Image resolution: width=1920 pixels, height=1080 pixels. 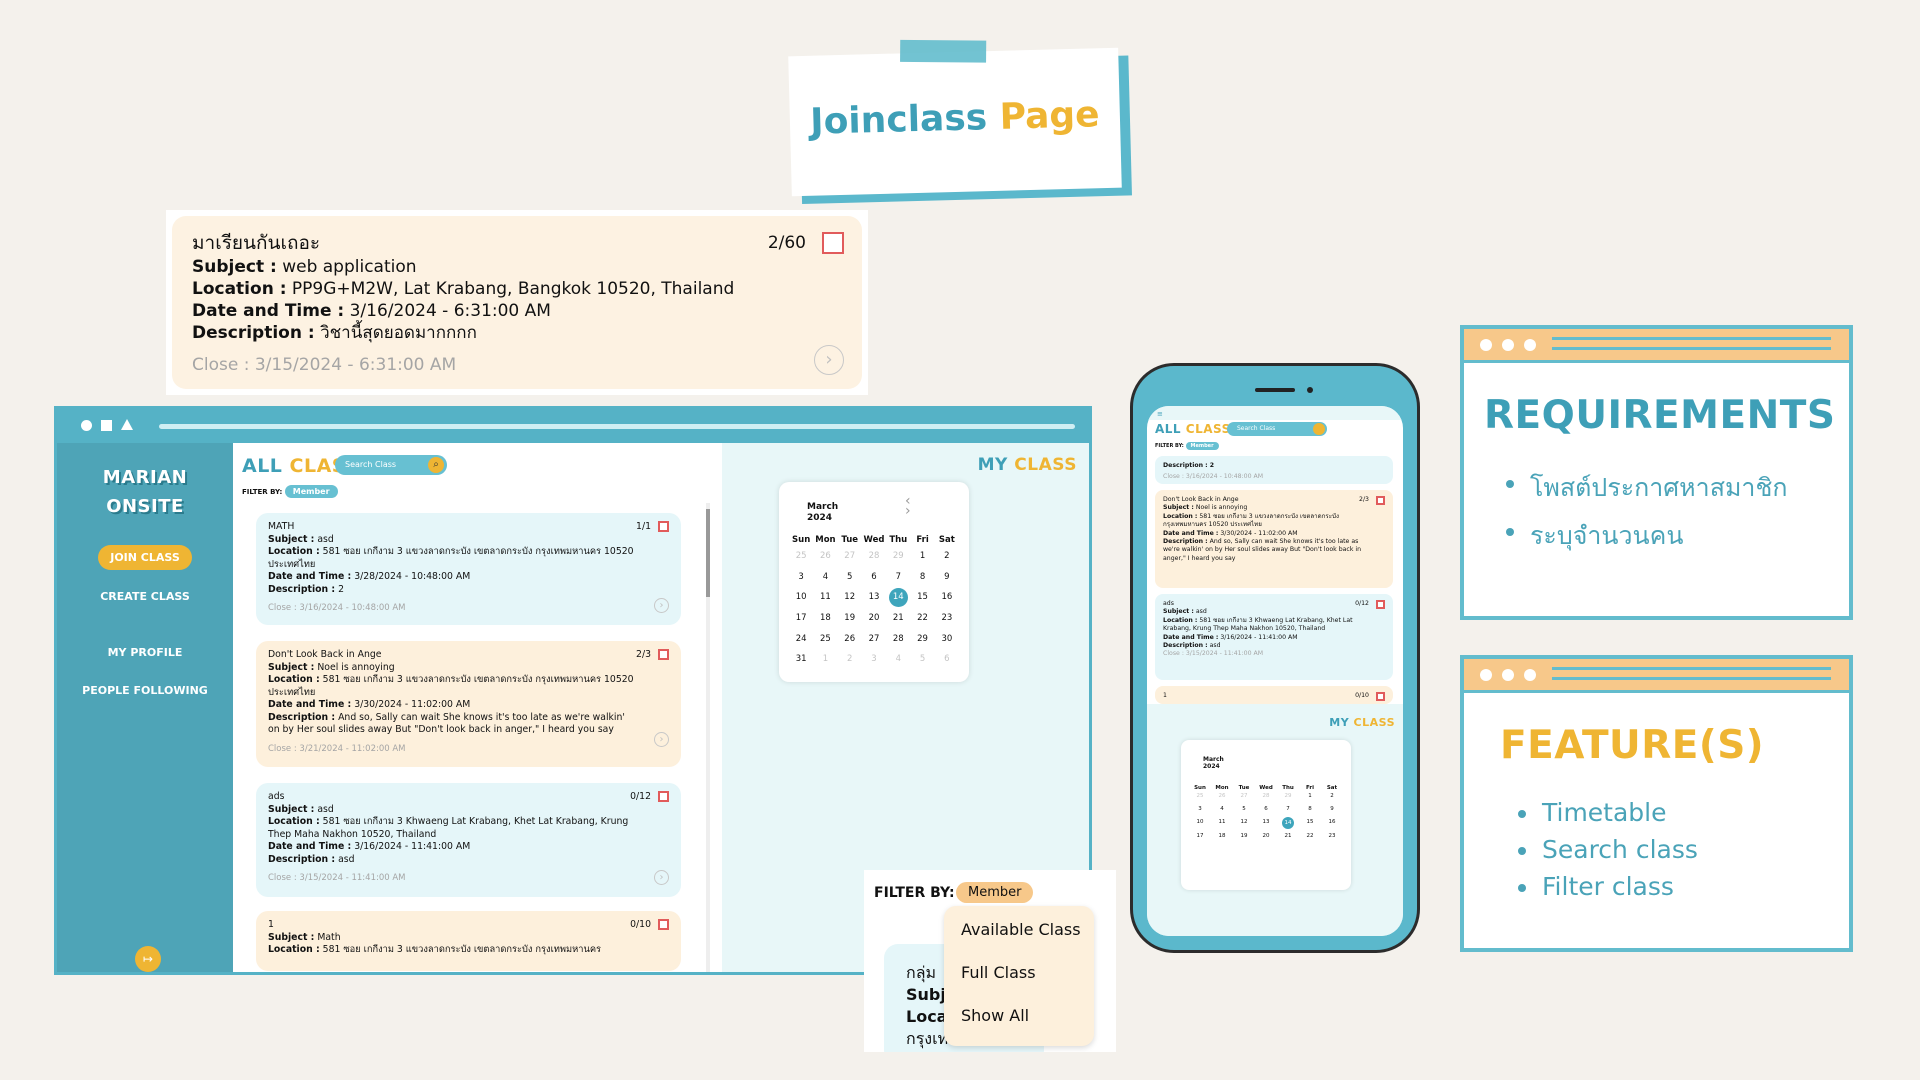 I want to click on filter-option-available: Available Class, so click(x=1027, y=929).